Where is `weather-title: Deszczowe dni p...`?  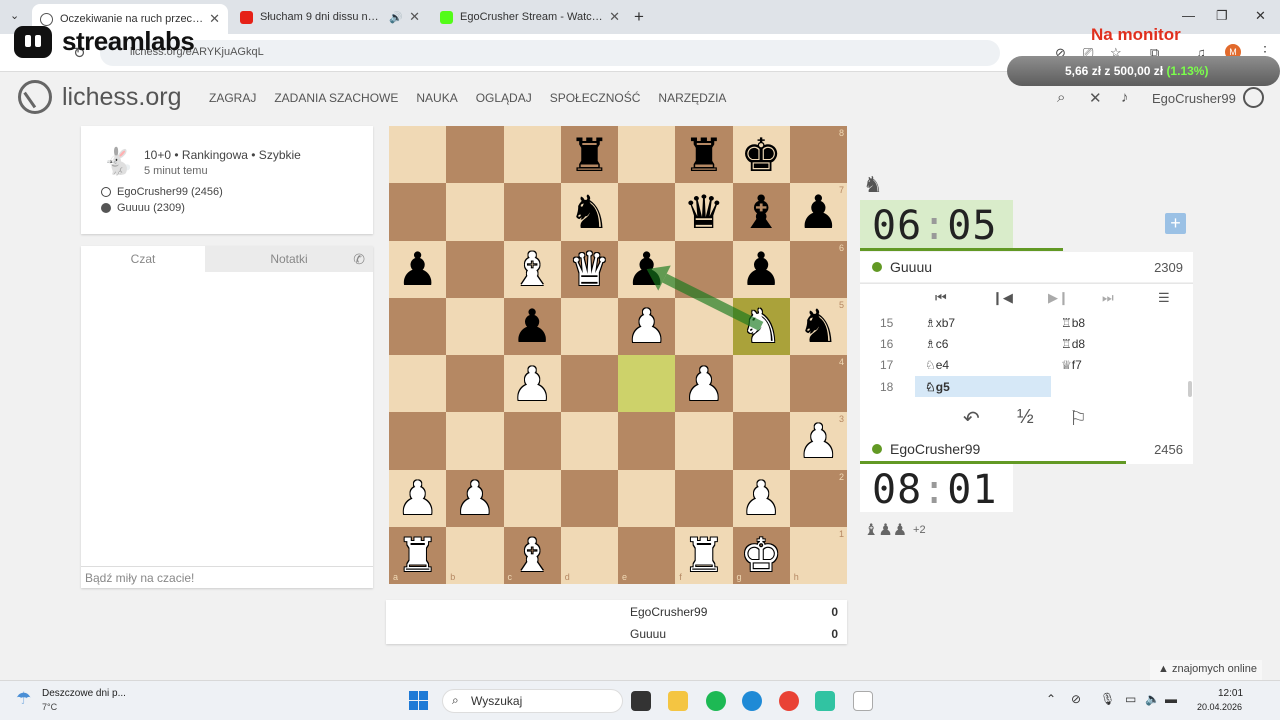 weather-title: Deszczowe dni p... is located at coordinates (84, 693).